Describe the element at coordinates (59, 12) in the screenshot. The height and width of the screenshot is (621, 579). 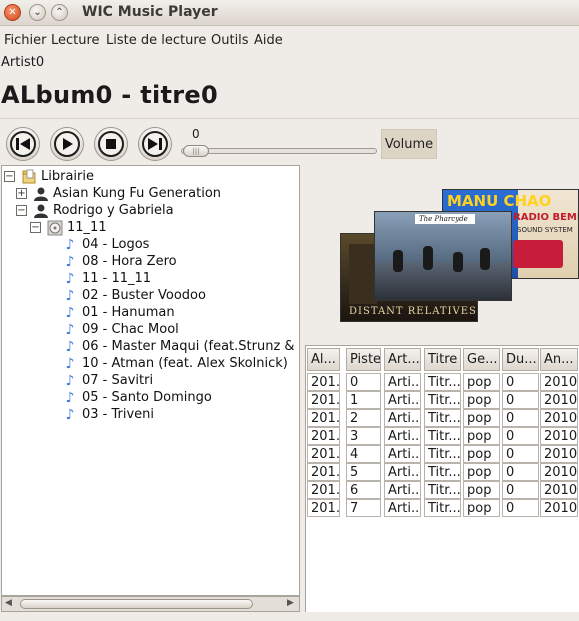
I see `maximize-window-button: ⌃` at that location.